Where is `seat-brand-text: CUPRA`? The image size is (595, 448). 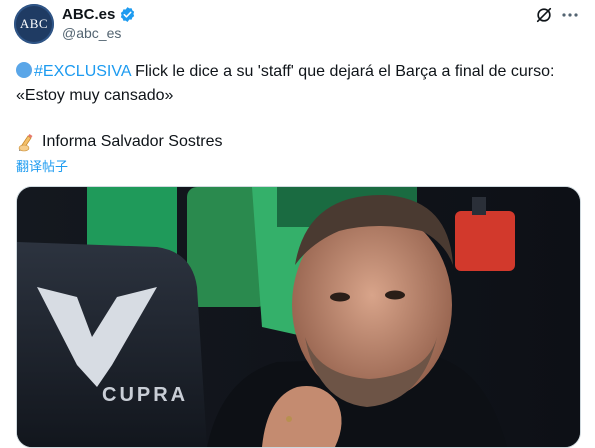
seat-brand-text: CUPRA is located at coordinates (145, 395).